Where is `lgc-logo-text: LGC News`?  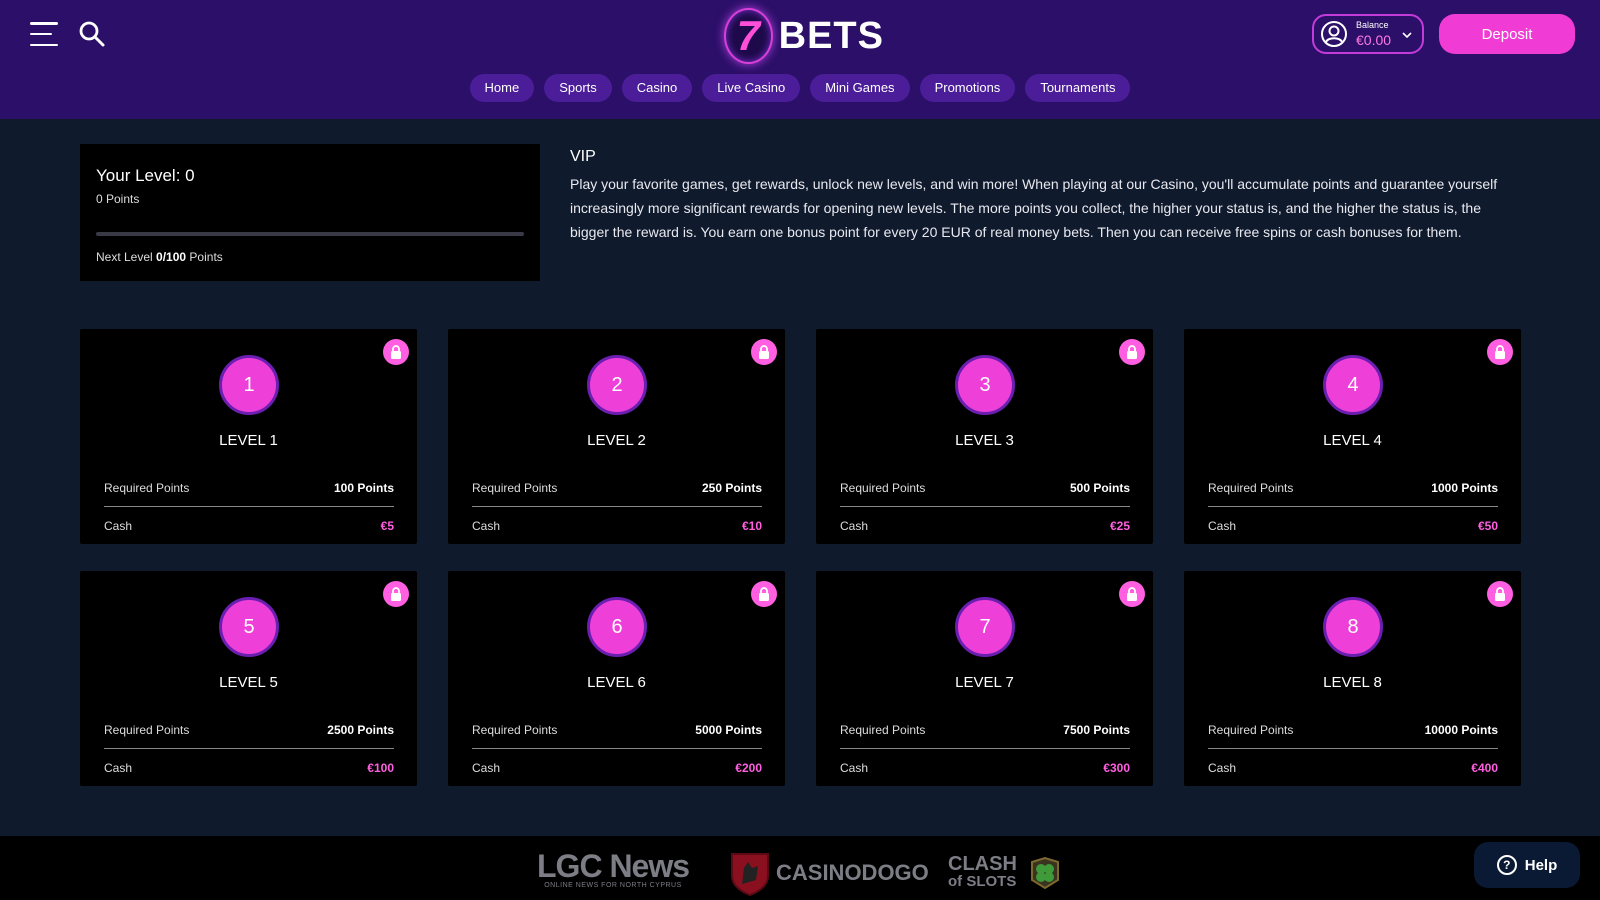 lgc-logo-text: LGC News is located at coordinates (613, 866).